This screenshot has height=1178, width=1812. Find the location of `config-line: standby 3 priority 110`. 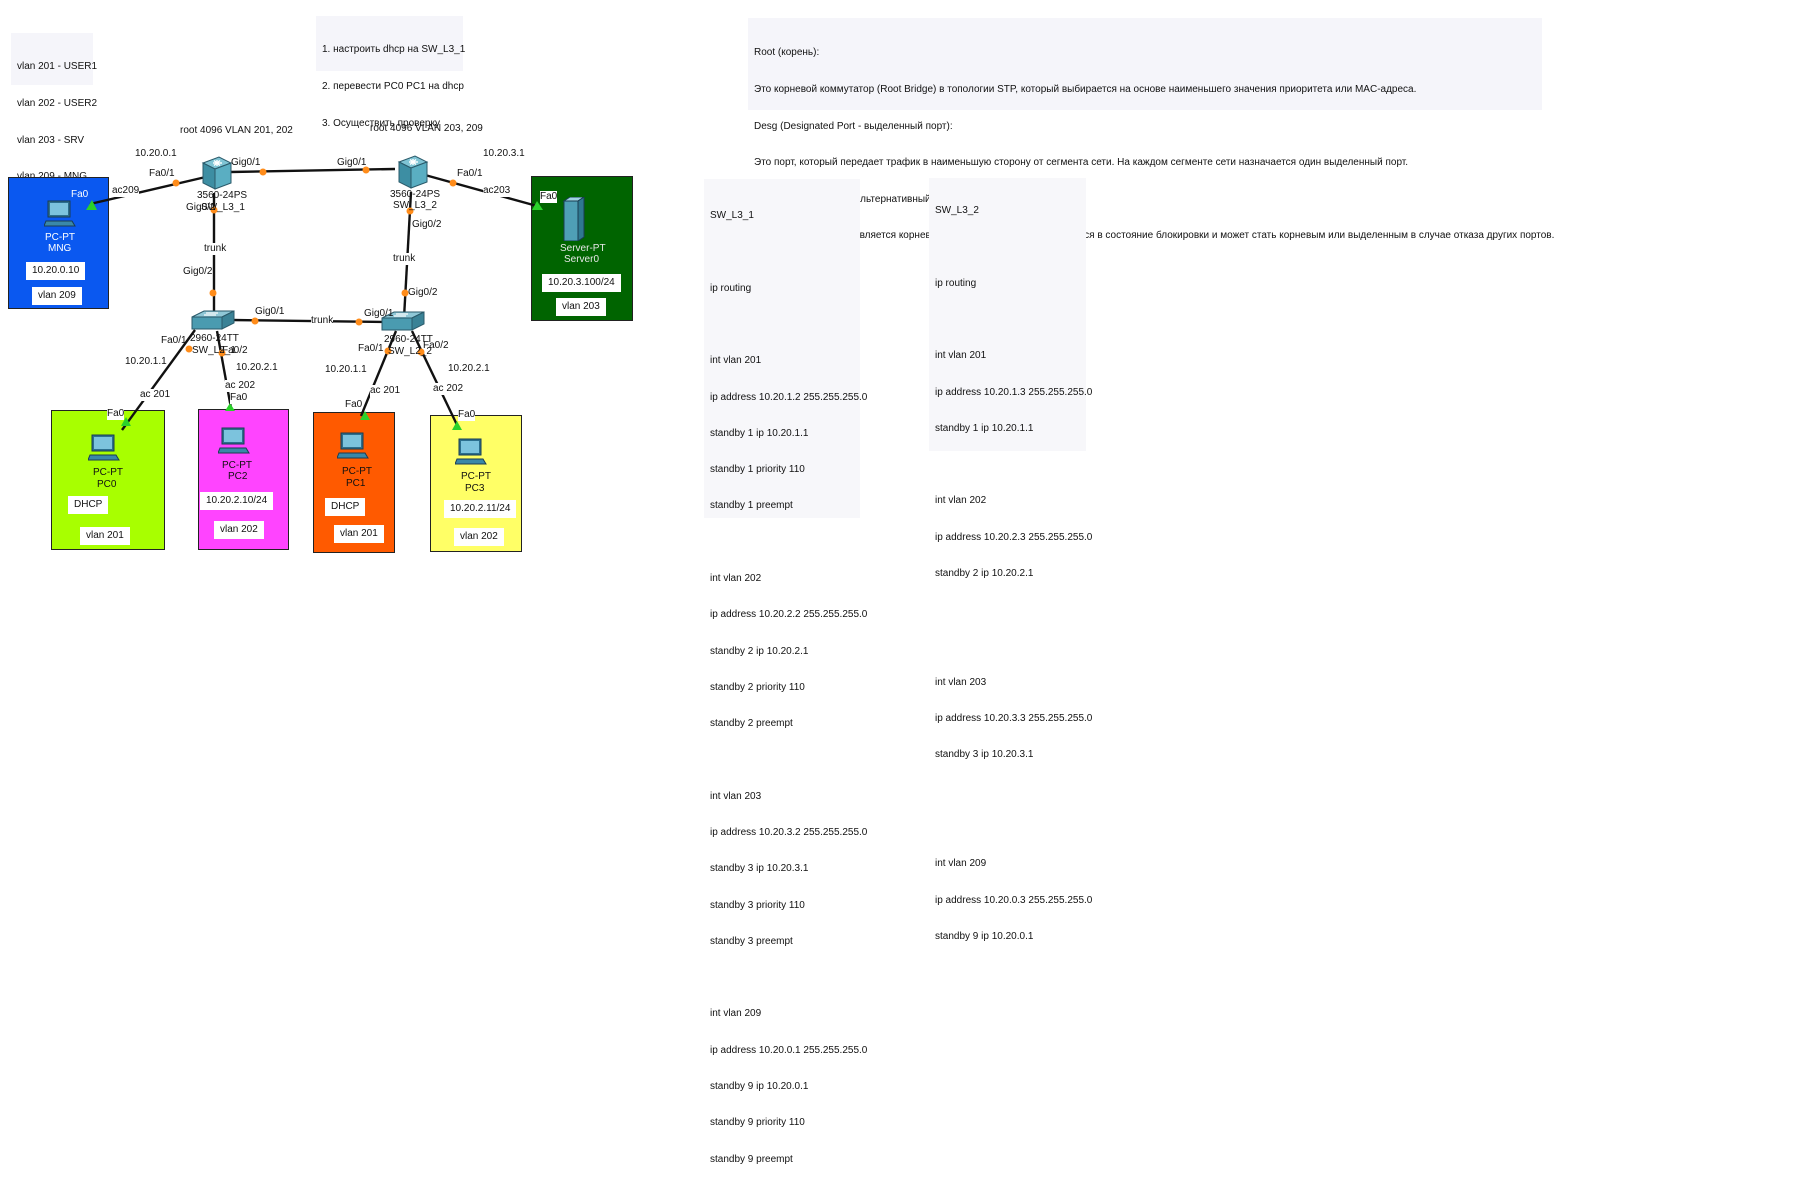

config-line: standby 3 priority 110 is located at coordinates (757, 905).